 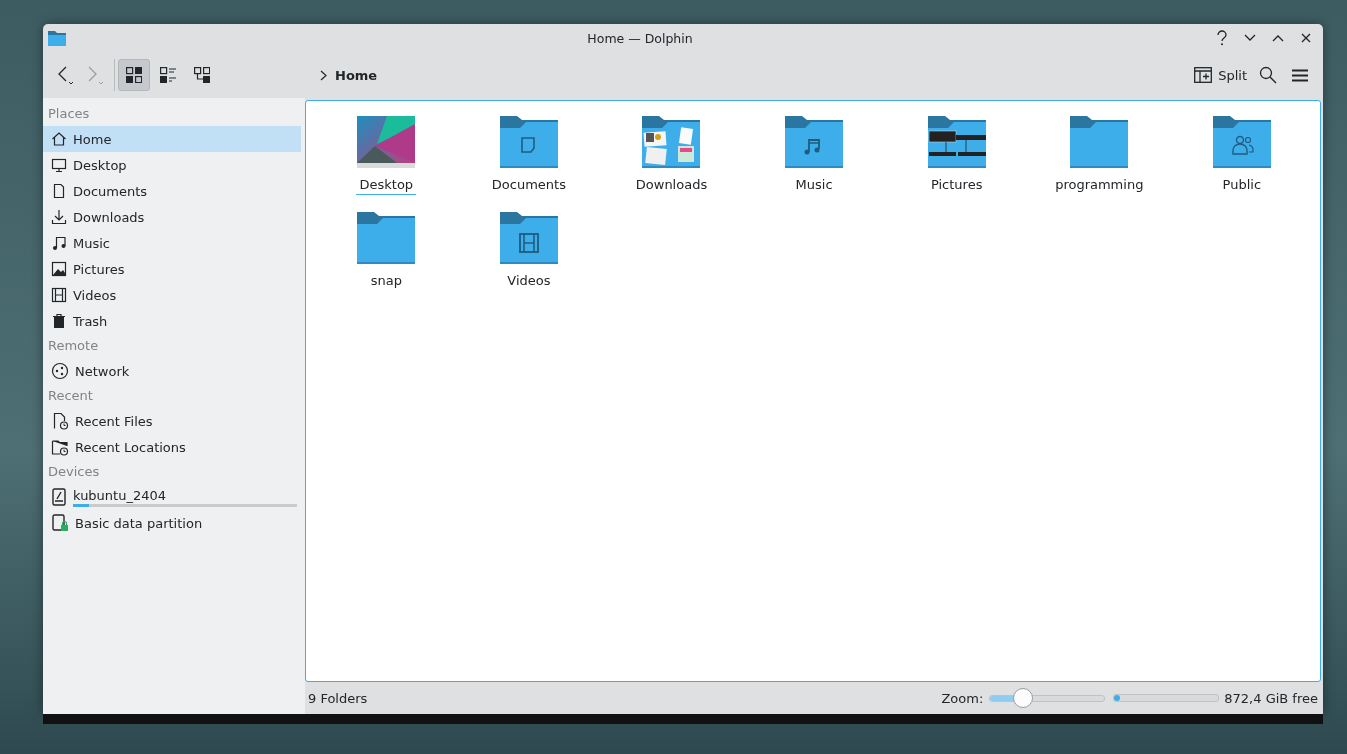 What do you see at coordinates (95, 295) in the screenshot?
I see `item-label: Videos` at bounding box center [95, 295].